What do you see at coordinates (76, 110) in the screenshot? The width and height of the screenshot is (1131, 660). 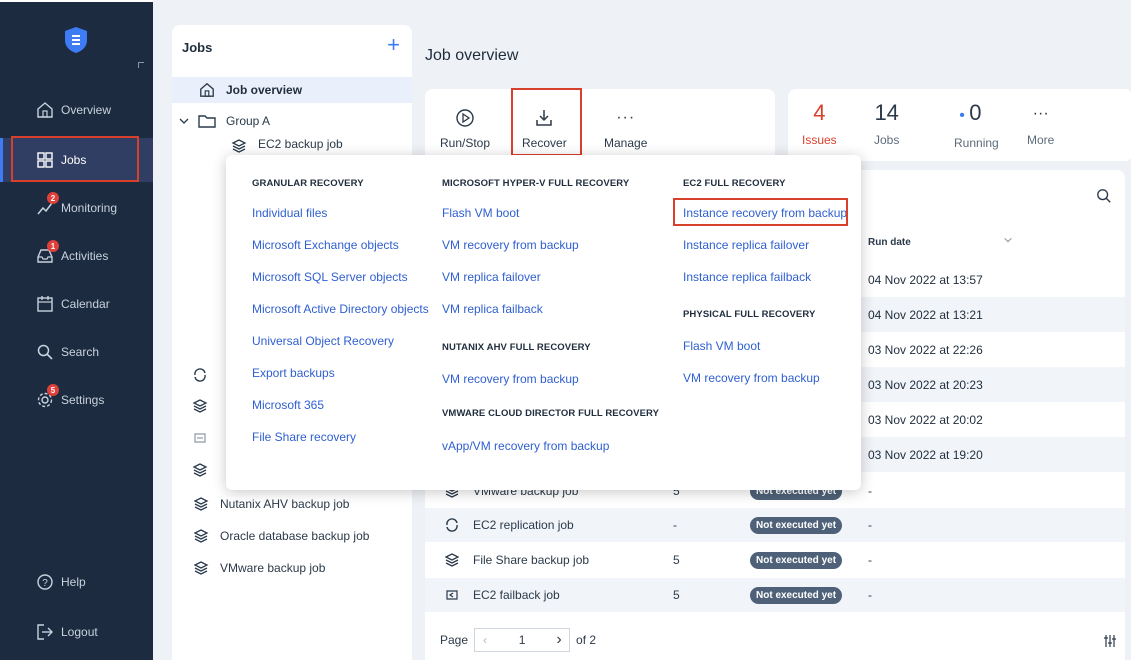 I see `sidebar-item-overview: Overview` at bounding box center [76, 110].